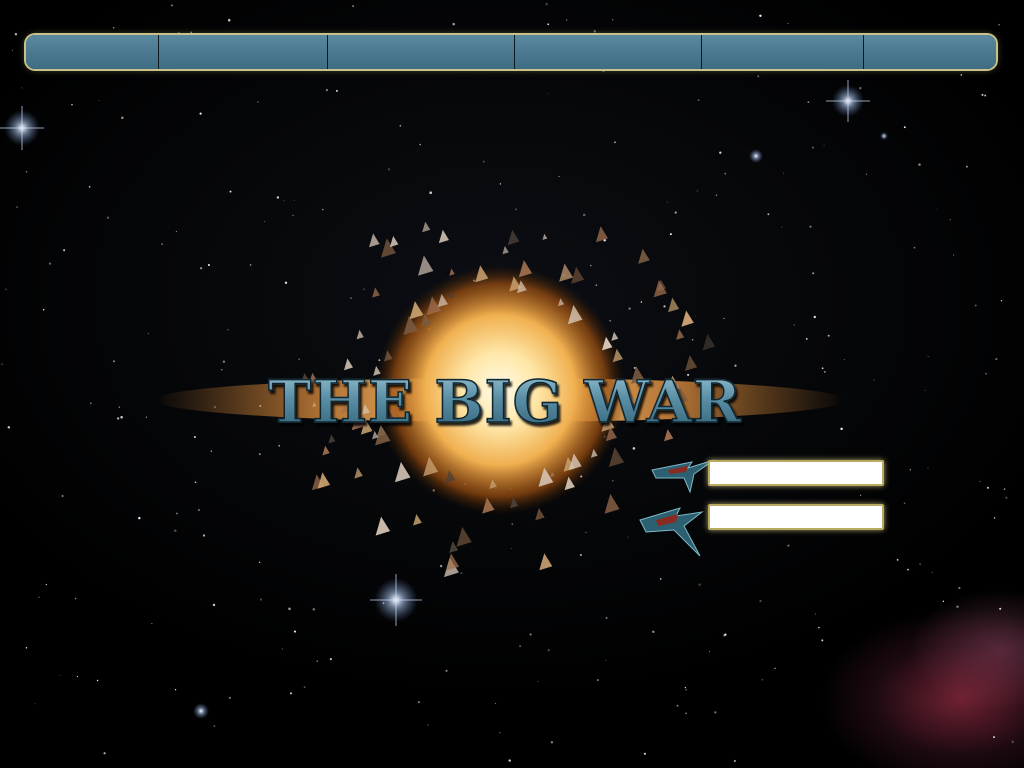 The image size is (1024, 768). What do you see at coordinates (796, 473) in the screenshot?
I see `username-field` at bounding box center [796, 473].